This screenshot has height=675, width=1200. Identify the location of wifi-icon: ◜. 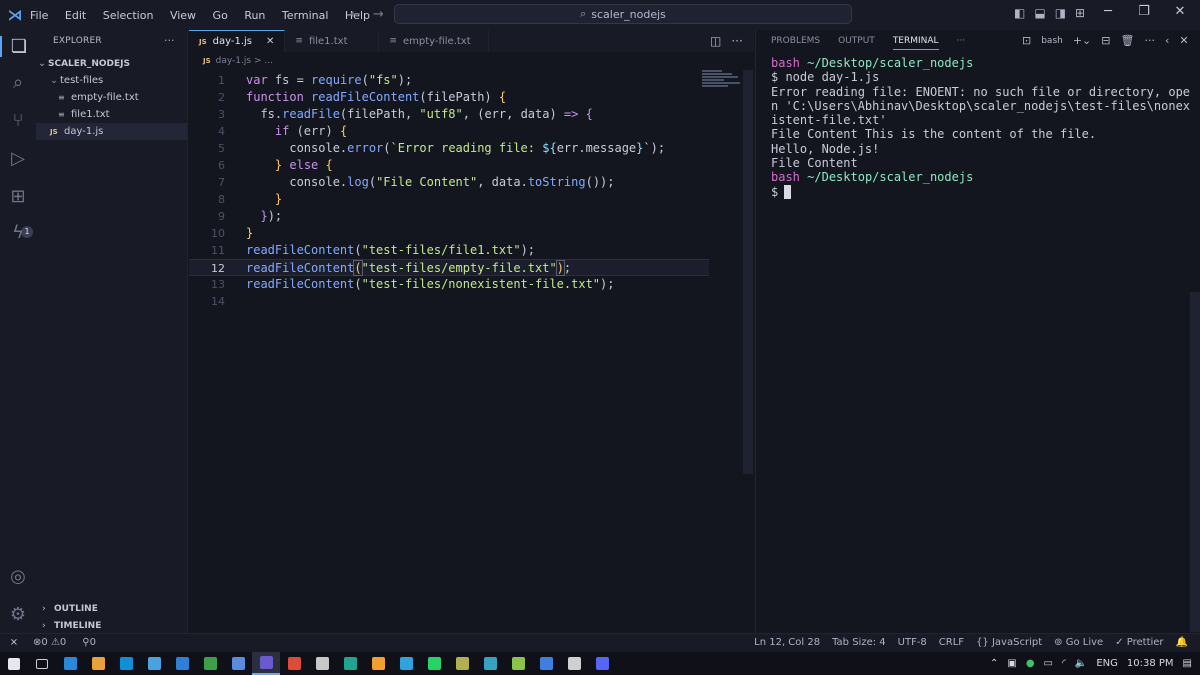
(1064, 663).